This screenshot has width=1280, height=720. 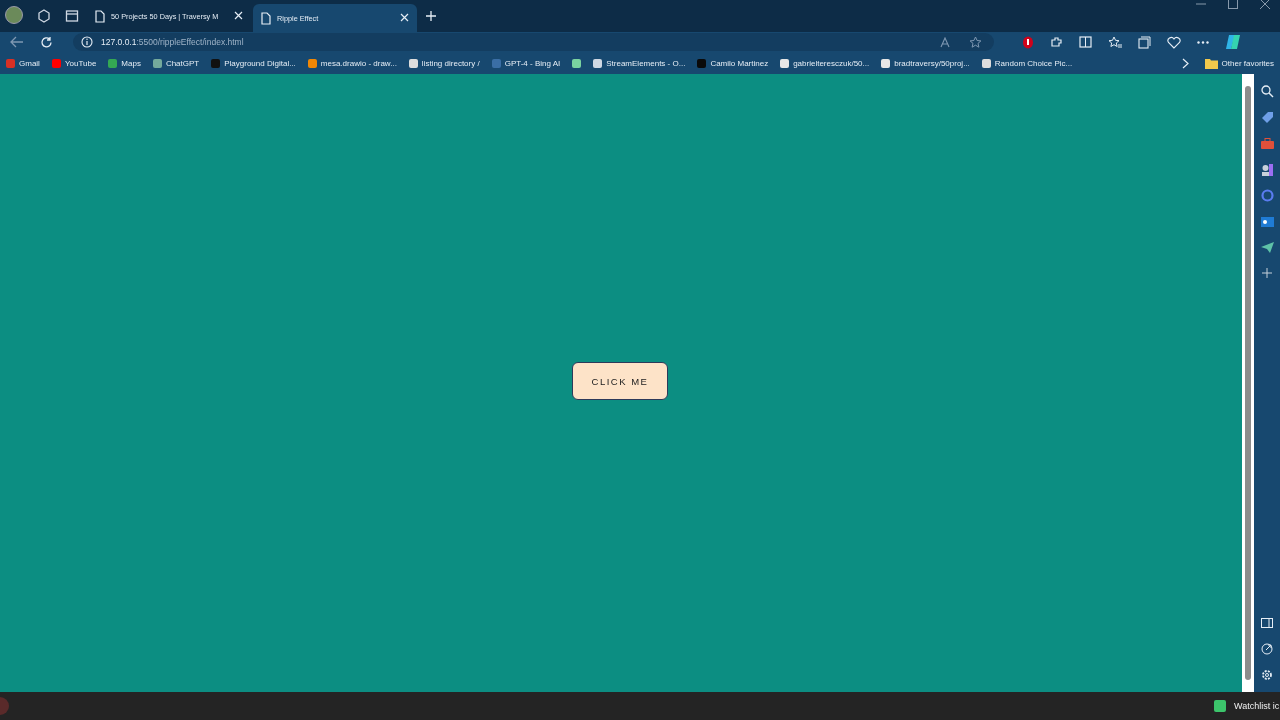 I want to click on app-icon, so click(x=1220, y=706).